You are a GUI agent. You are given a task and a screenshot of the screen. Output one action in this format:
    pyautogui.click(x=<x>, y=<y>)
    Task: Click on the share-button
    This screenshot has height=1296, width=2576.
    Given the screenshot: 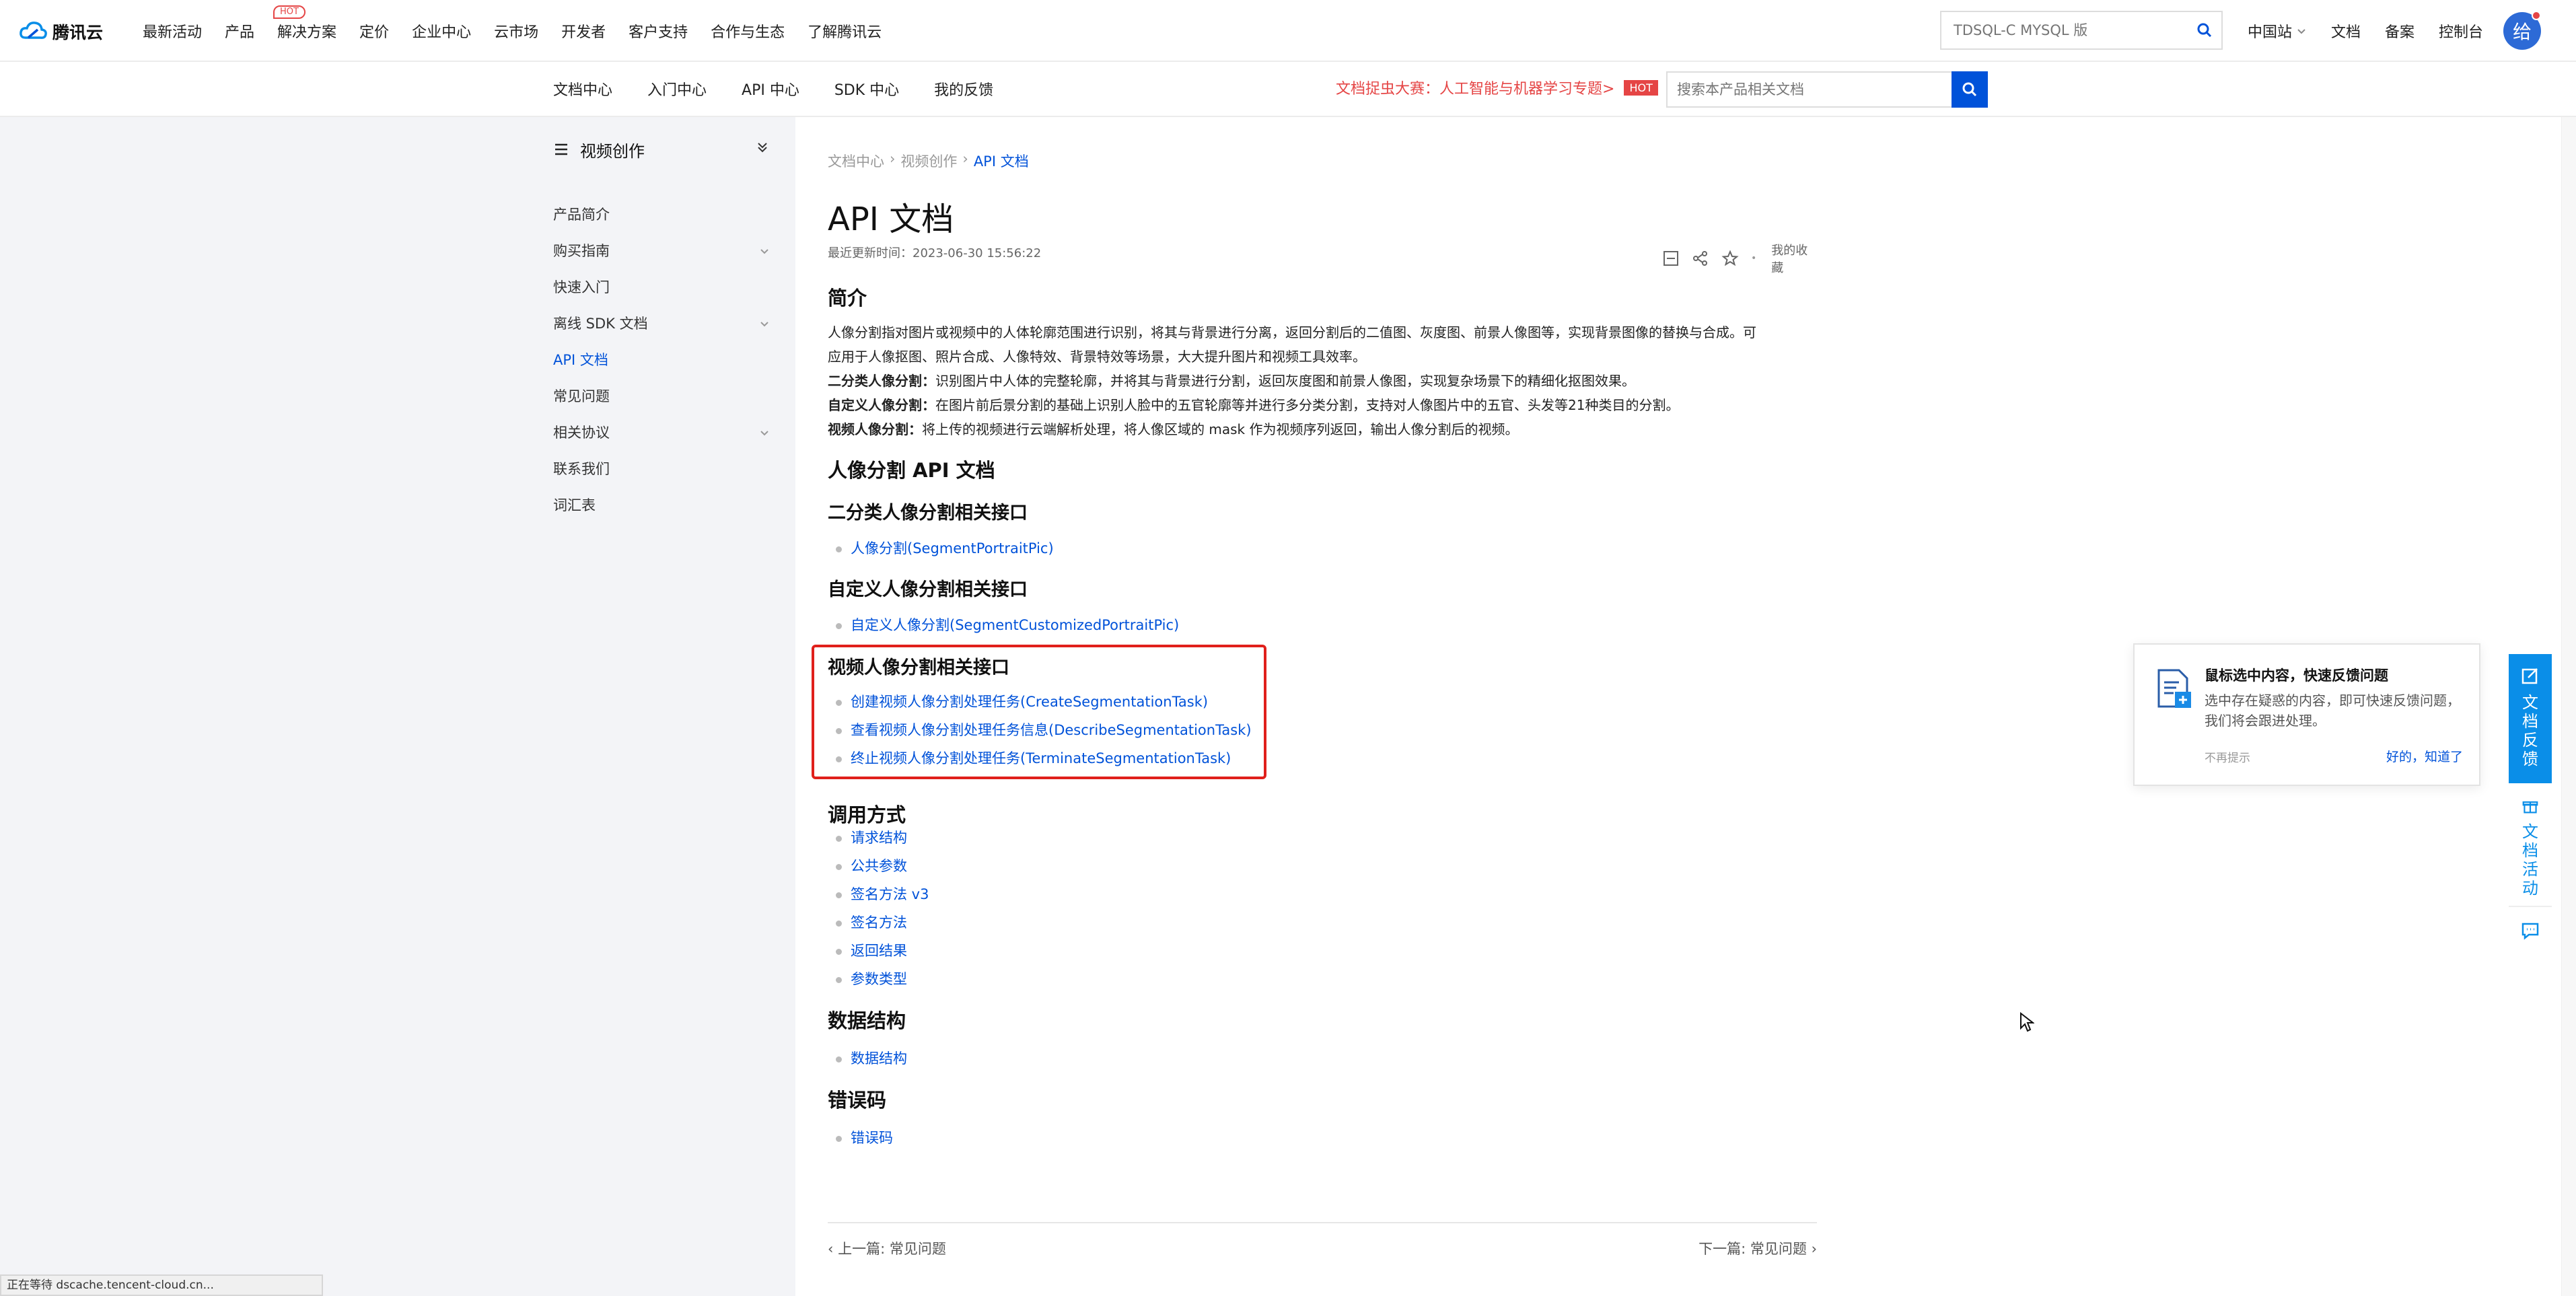 What is the action you would take?
    pyautogui.click(x=1700, y=258)
    